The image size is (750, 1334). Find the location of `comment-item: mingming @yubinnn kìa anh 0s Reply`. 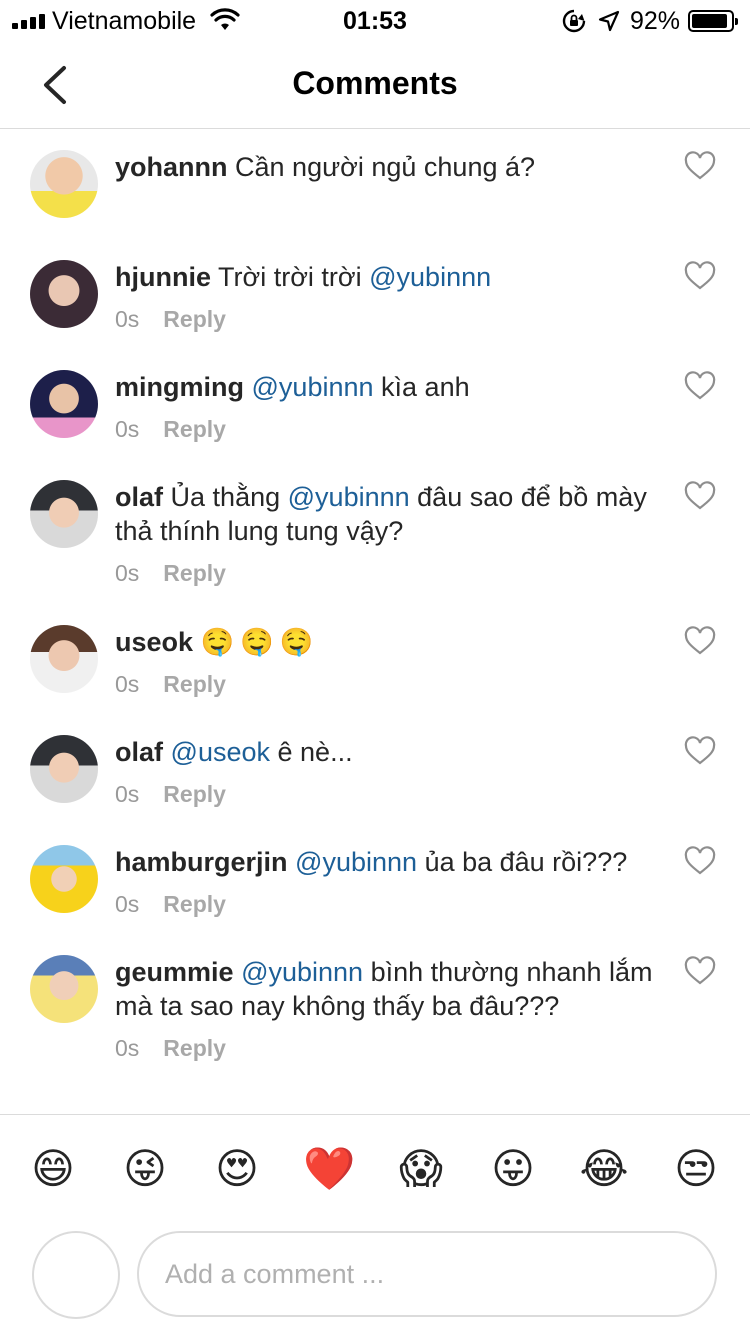

comment-item: mingming @yubinnn kìa anh 0s Reply is located at coordinates (375, 405).